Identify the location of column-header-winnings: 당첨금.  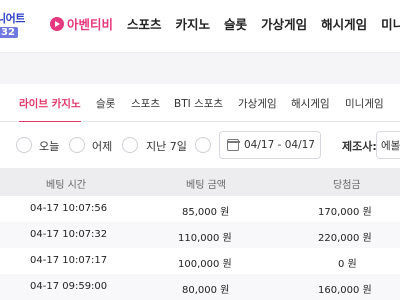
(347, 185).